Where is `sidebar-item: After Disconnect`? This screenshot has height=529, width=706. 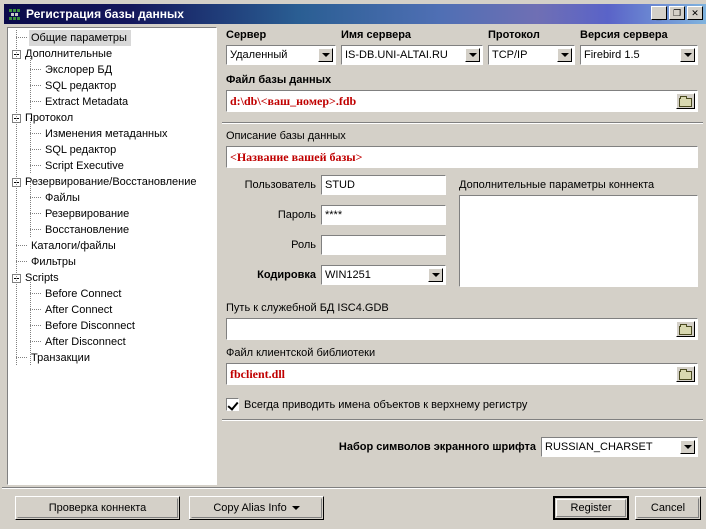 sidebar-item: After Disconnect is located at coordinates (112, 342).